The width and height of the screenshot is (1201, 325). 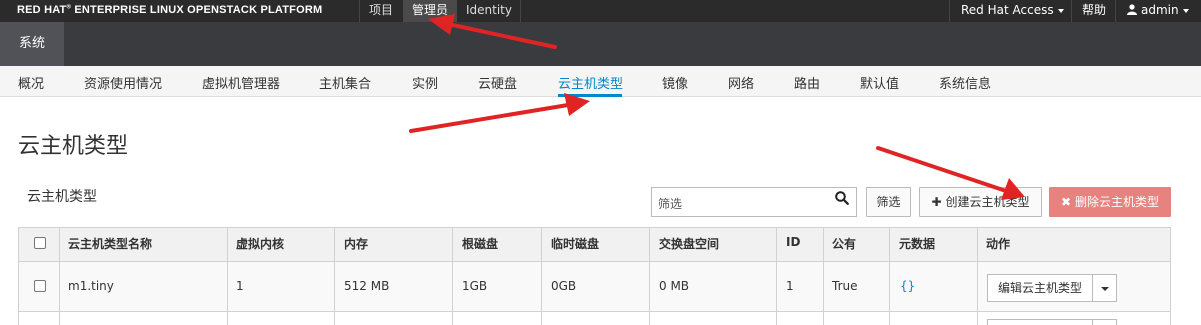 I want to click on column-header-ephemeral-disk: 临时磁盘, so click(x=575, y=243).